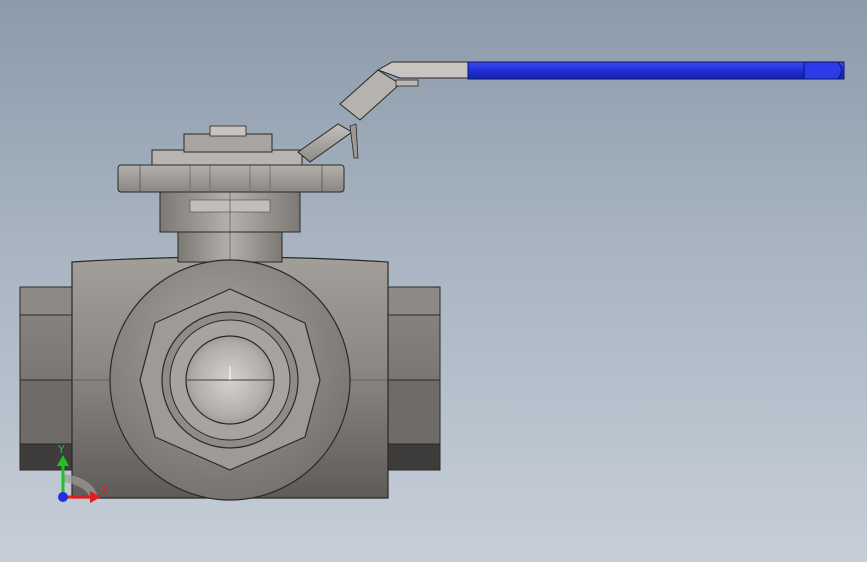 This screenshot has width=867, height=562. Describe the element at coordinates (227, 145) in the screenshot. I see `stem-nut` at that location.